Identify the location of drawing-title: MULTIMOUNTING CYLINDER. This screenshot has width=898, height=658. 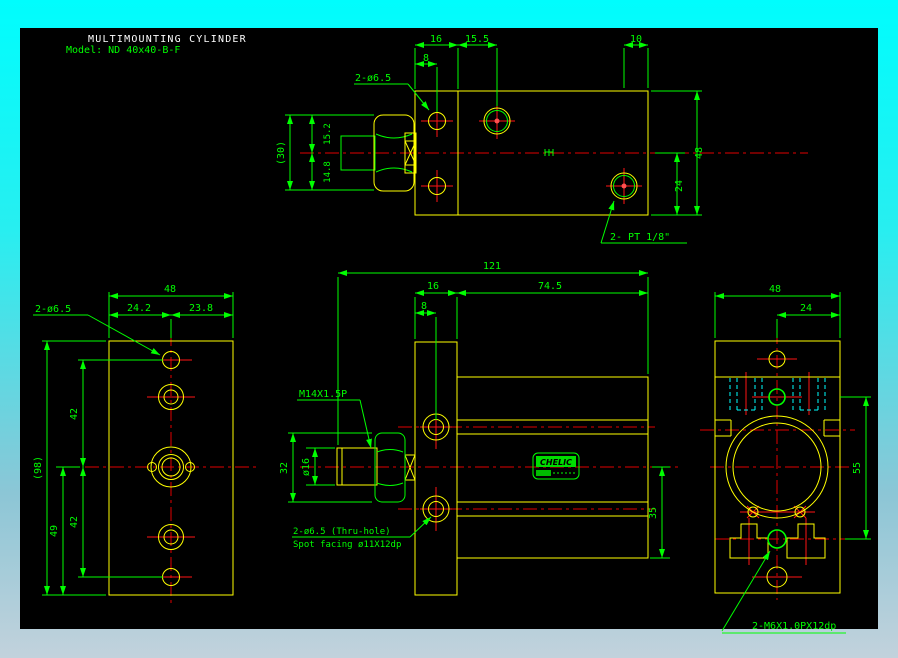
(167, 39).